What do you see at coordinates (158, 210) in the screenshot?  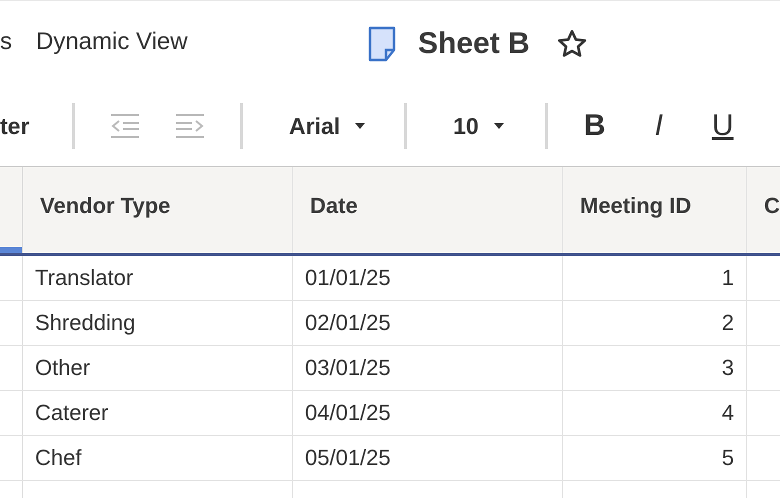 I see `column-header: Vendor Type` at bounding box center [158, 210].